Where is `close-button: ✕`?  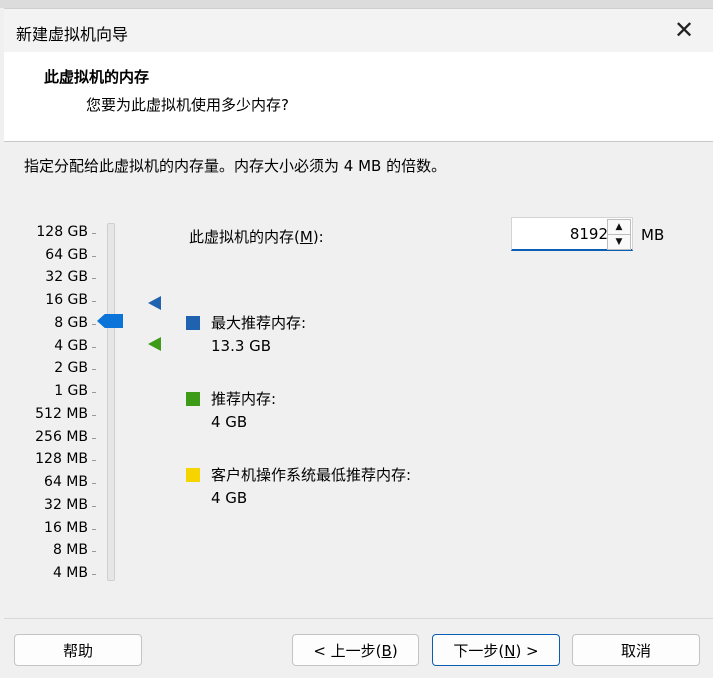 close-button: ✕ is located at coordinates (684, 30).